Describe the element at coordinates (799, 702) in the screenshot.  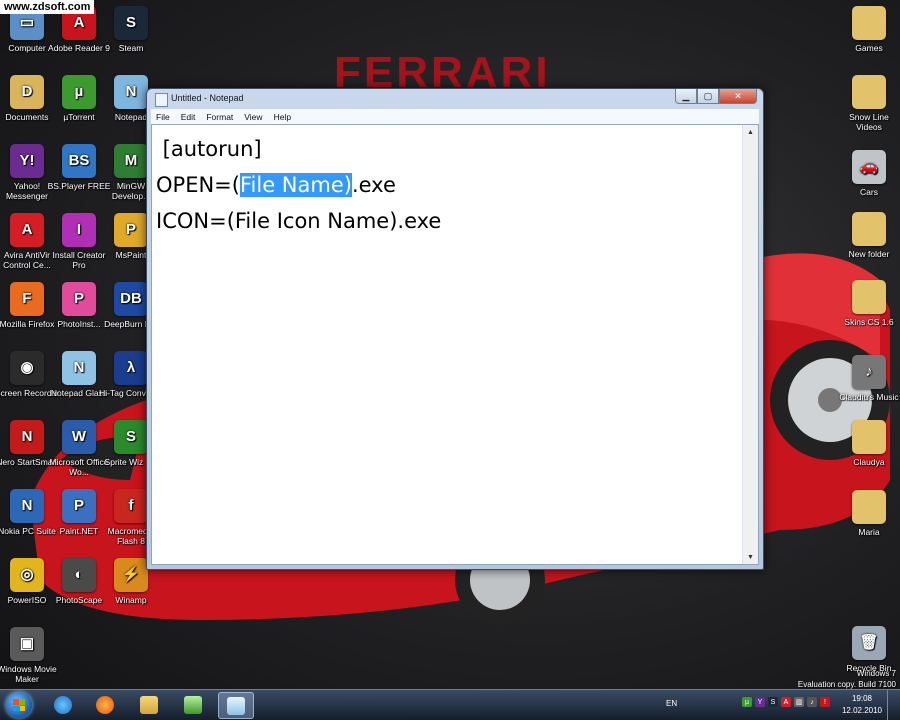
I see `network-tray-icon: ▥` at that location.